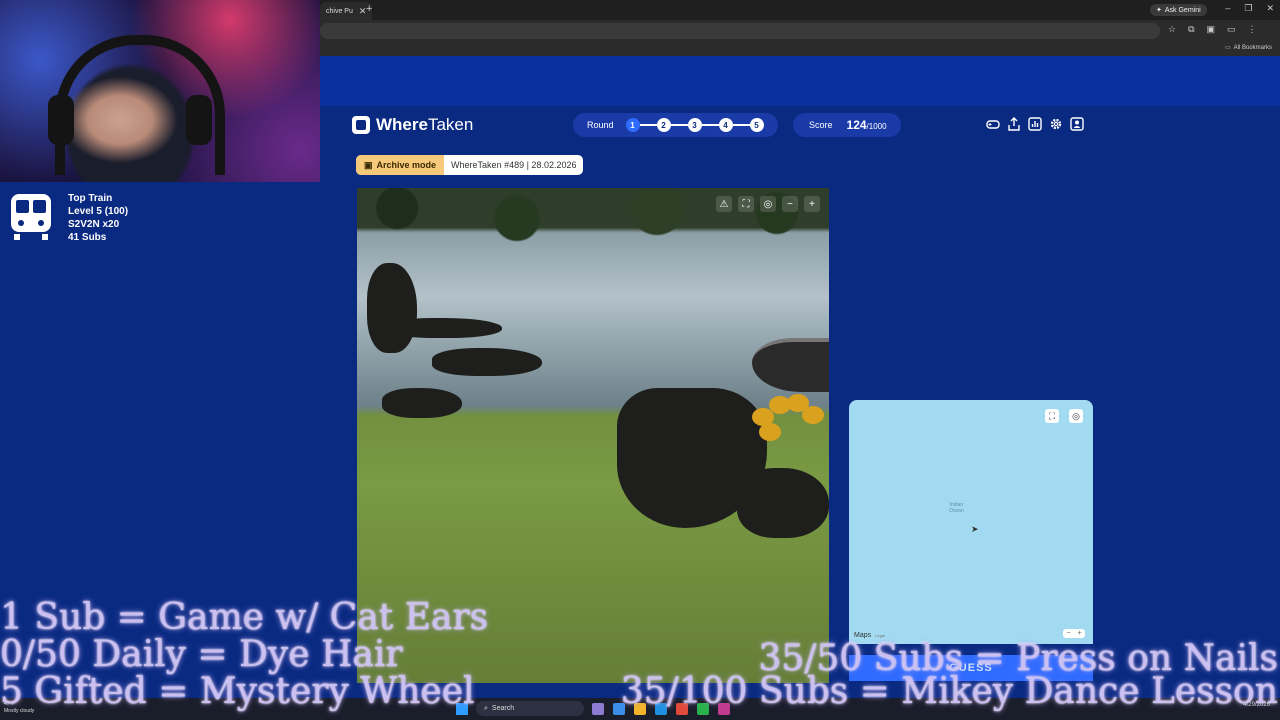 The height and width of the screenshot is (720, 1280). I want to click on puzzle-id: WhereTaken #489 | 28.02.2026, so click(514, 165).